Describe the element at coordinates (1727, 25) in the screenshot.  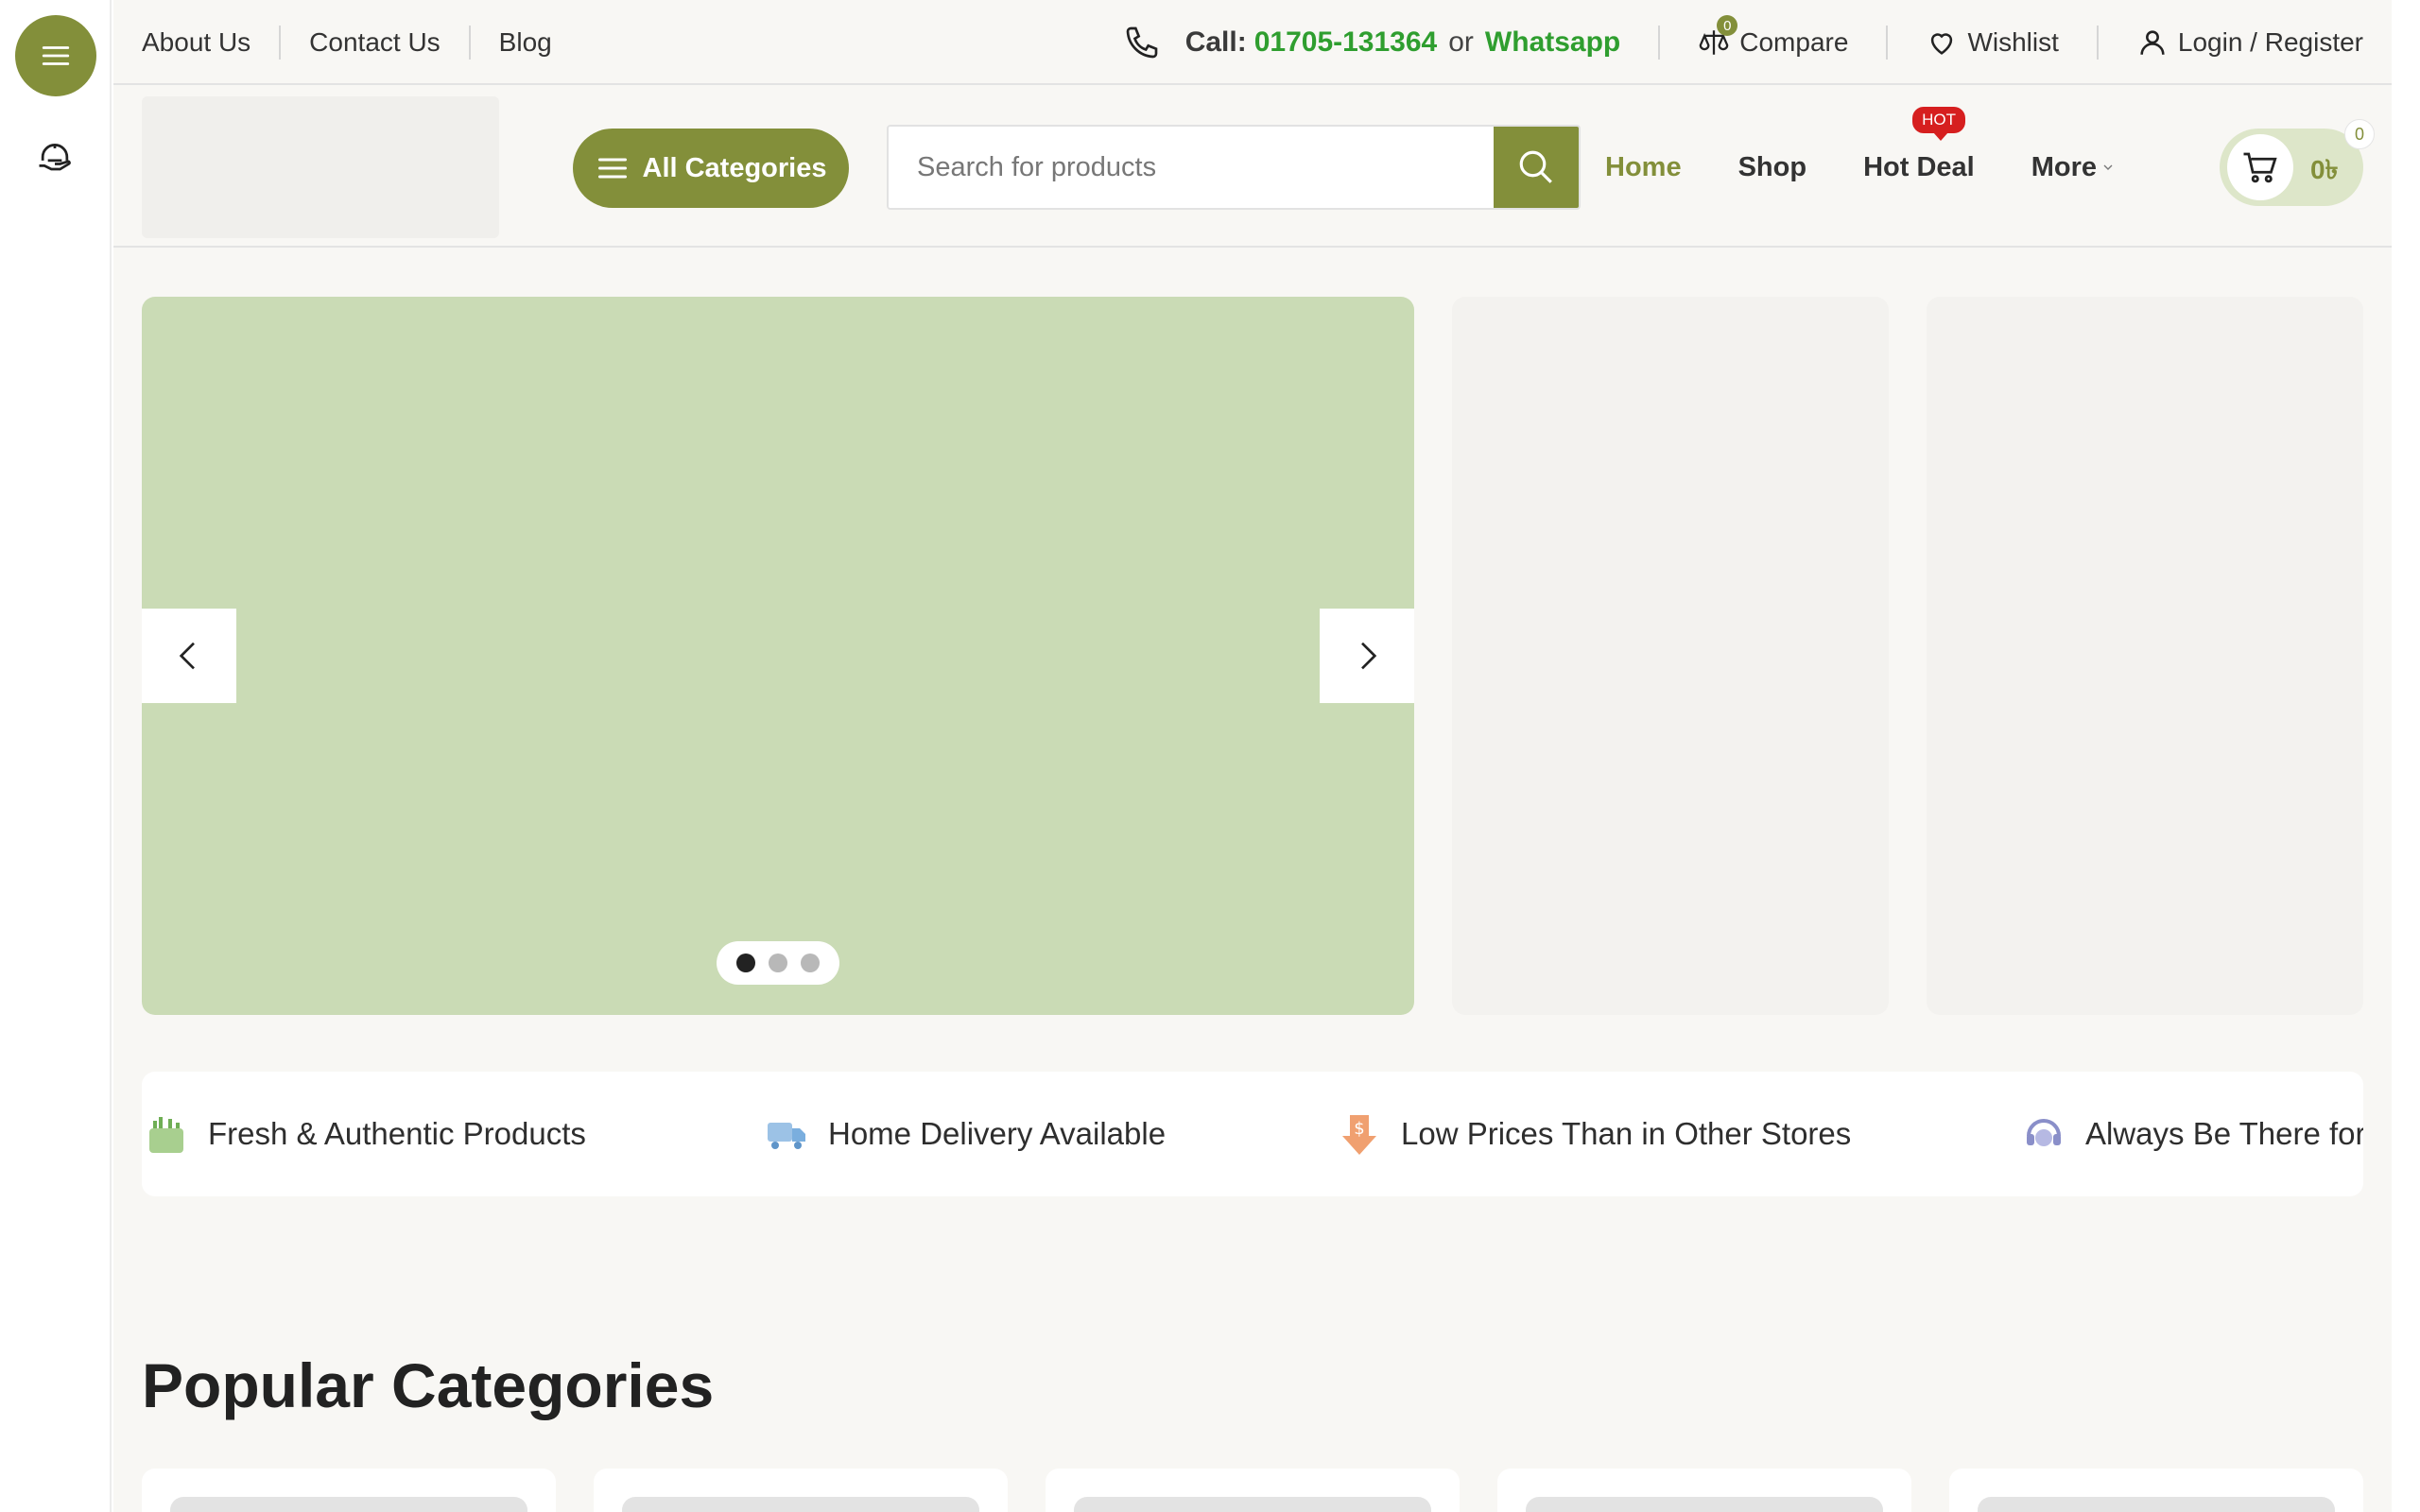
I see `compare-count-badge: 0` at that location.